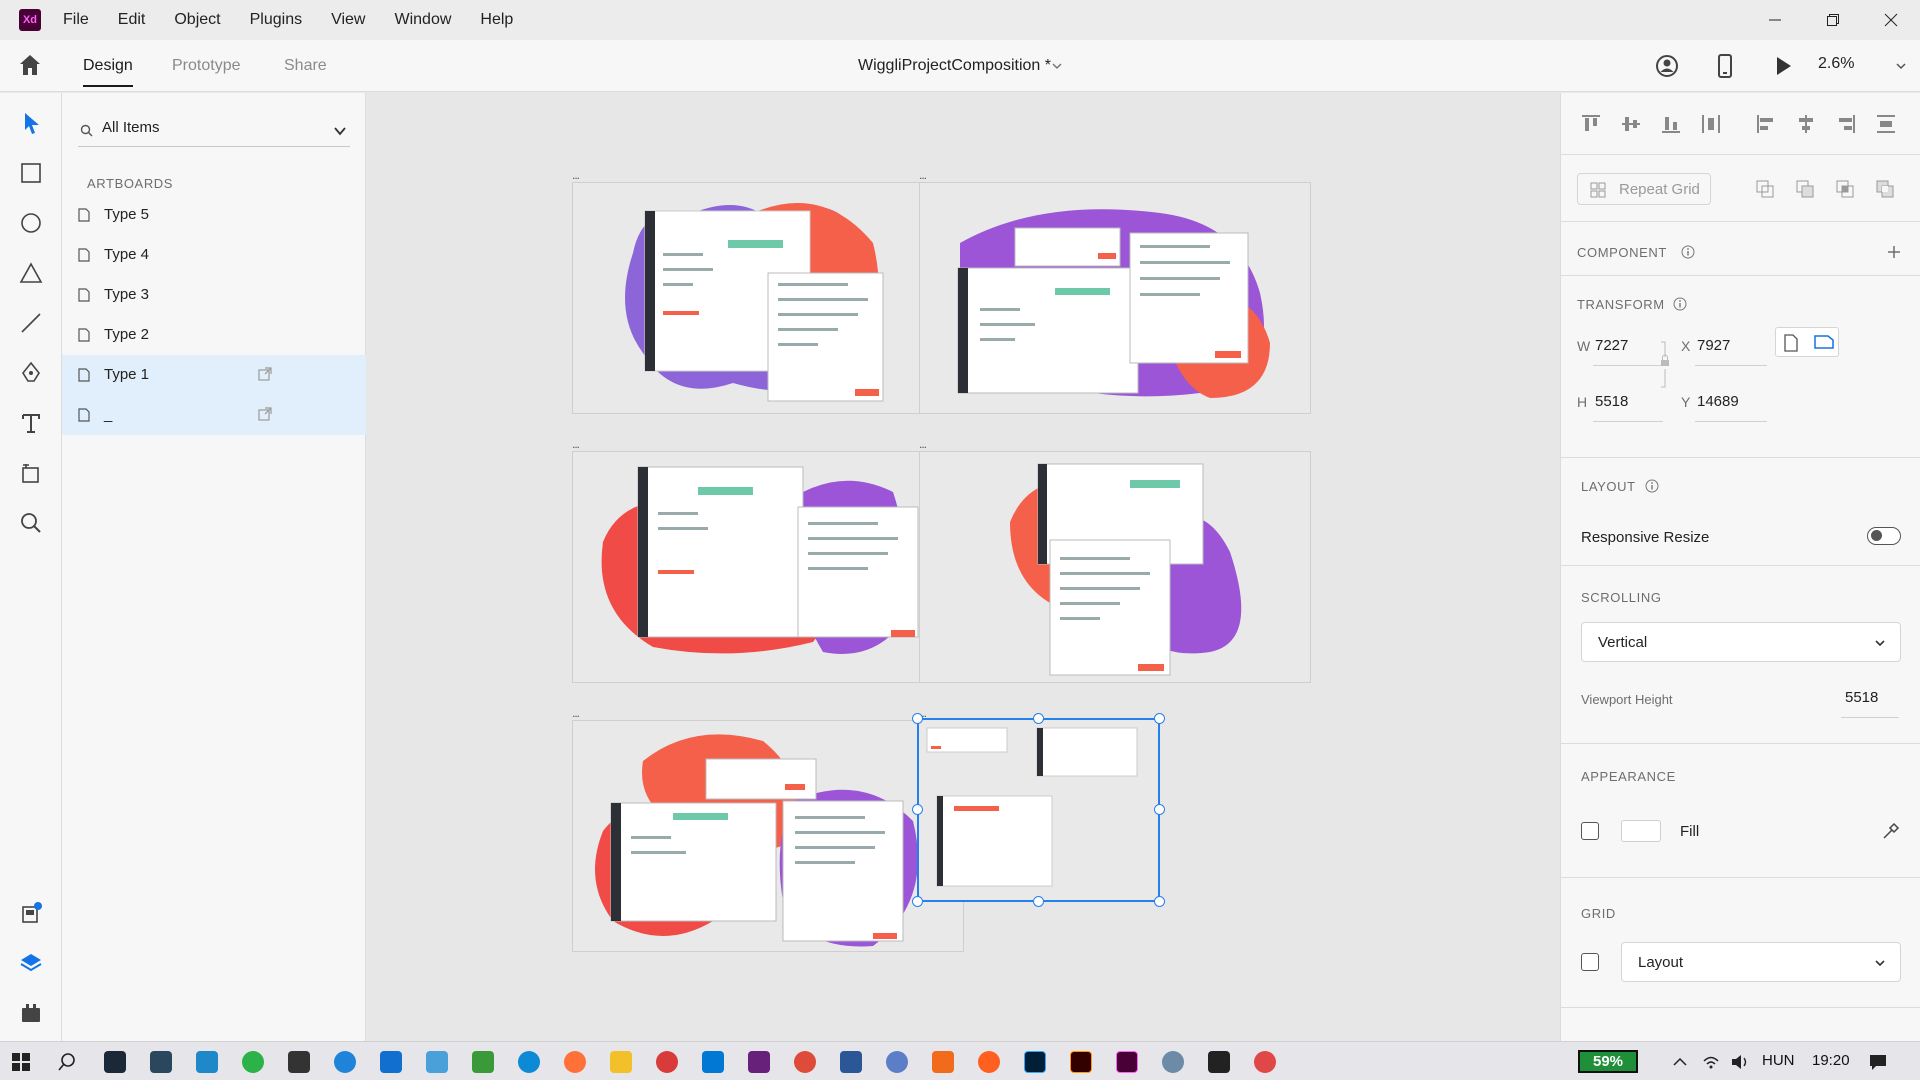  Describe the element at coordinates (31, 523) in the screenshot. I see `zoom-icon` at that location.